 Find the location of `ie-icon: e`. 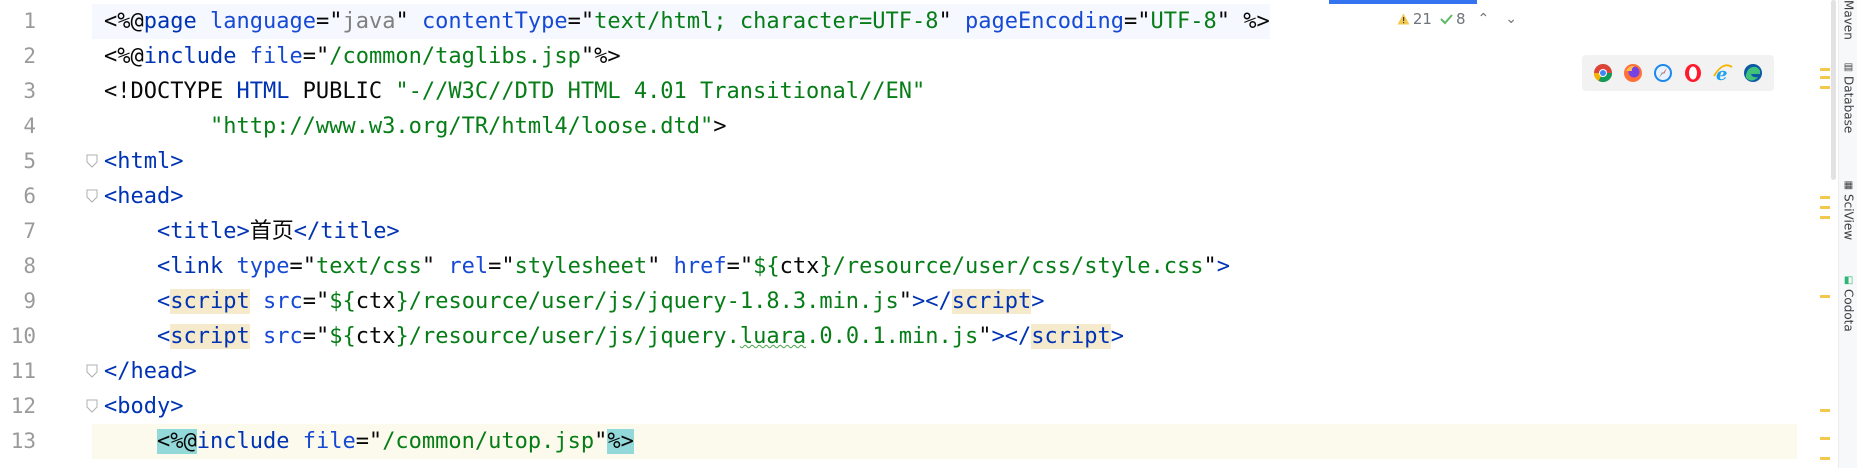

ie-icon: e is located at coordinates (1723, 73).